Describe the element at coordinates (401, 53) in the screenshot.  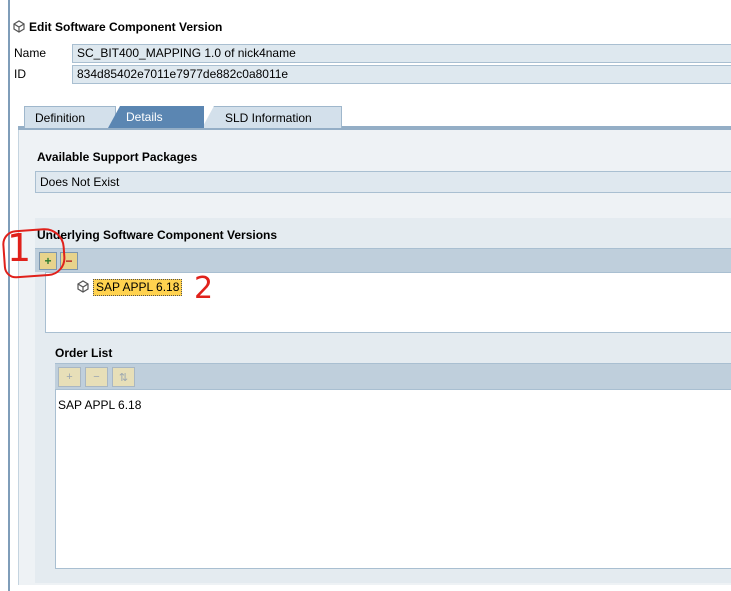
I see `name-field: SC_BIT400_MAPPING 1.0 of nick4name` at that location.